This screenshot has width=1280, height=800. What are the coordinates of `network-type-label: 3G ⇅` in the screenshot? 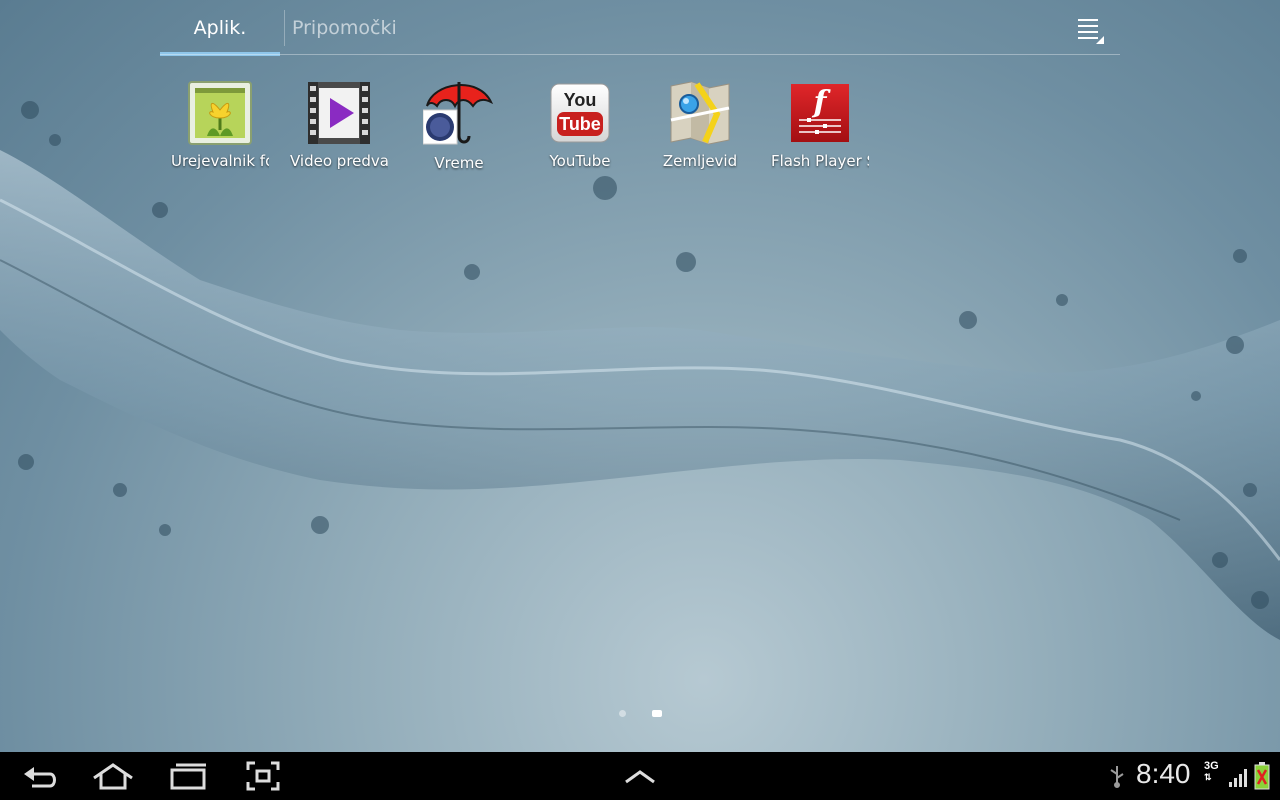 It's located at (1211, 772).